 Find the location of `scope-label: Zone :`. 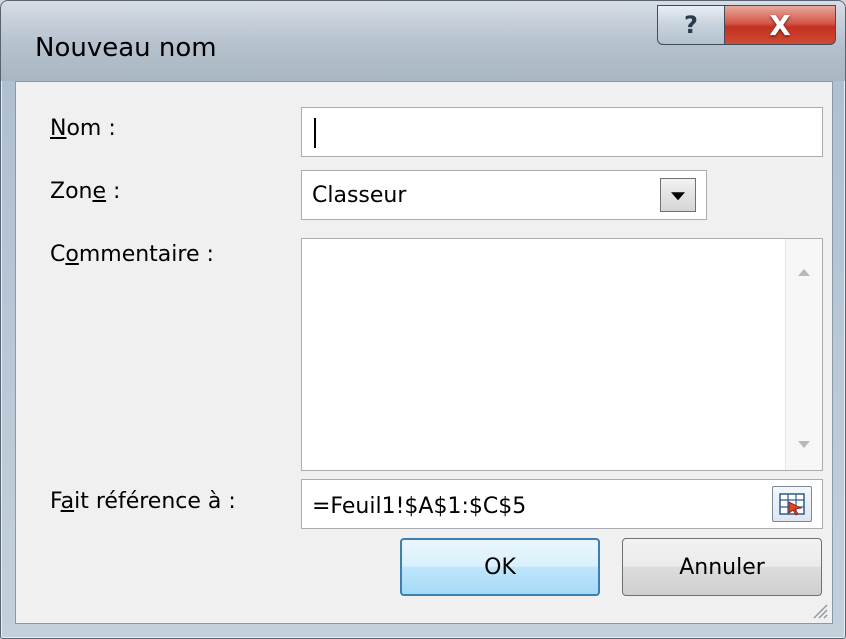

scope-label: Zone : is located at coordinates (85, 191).